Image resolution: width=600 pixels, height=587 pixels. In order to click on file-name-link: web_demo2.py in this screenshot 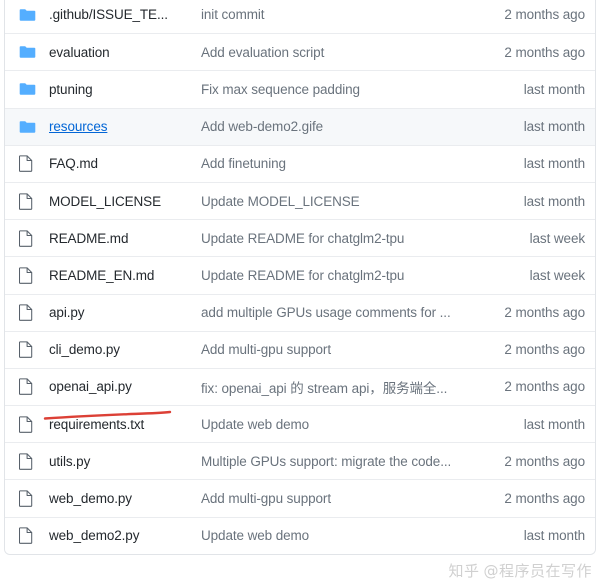, I will do `click(125, 535)`.